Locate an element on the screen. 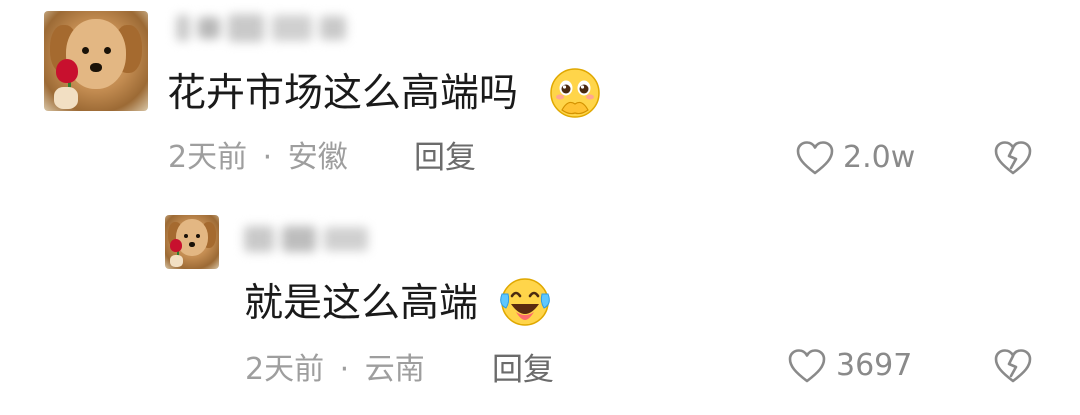 The width and height of the screenshot is (1080, 415). tears-of-joy-face-icon is located at coordinates (525, 301).